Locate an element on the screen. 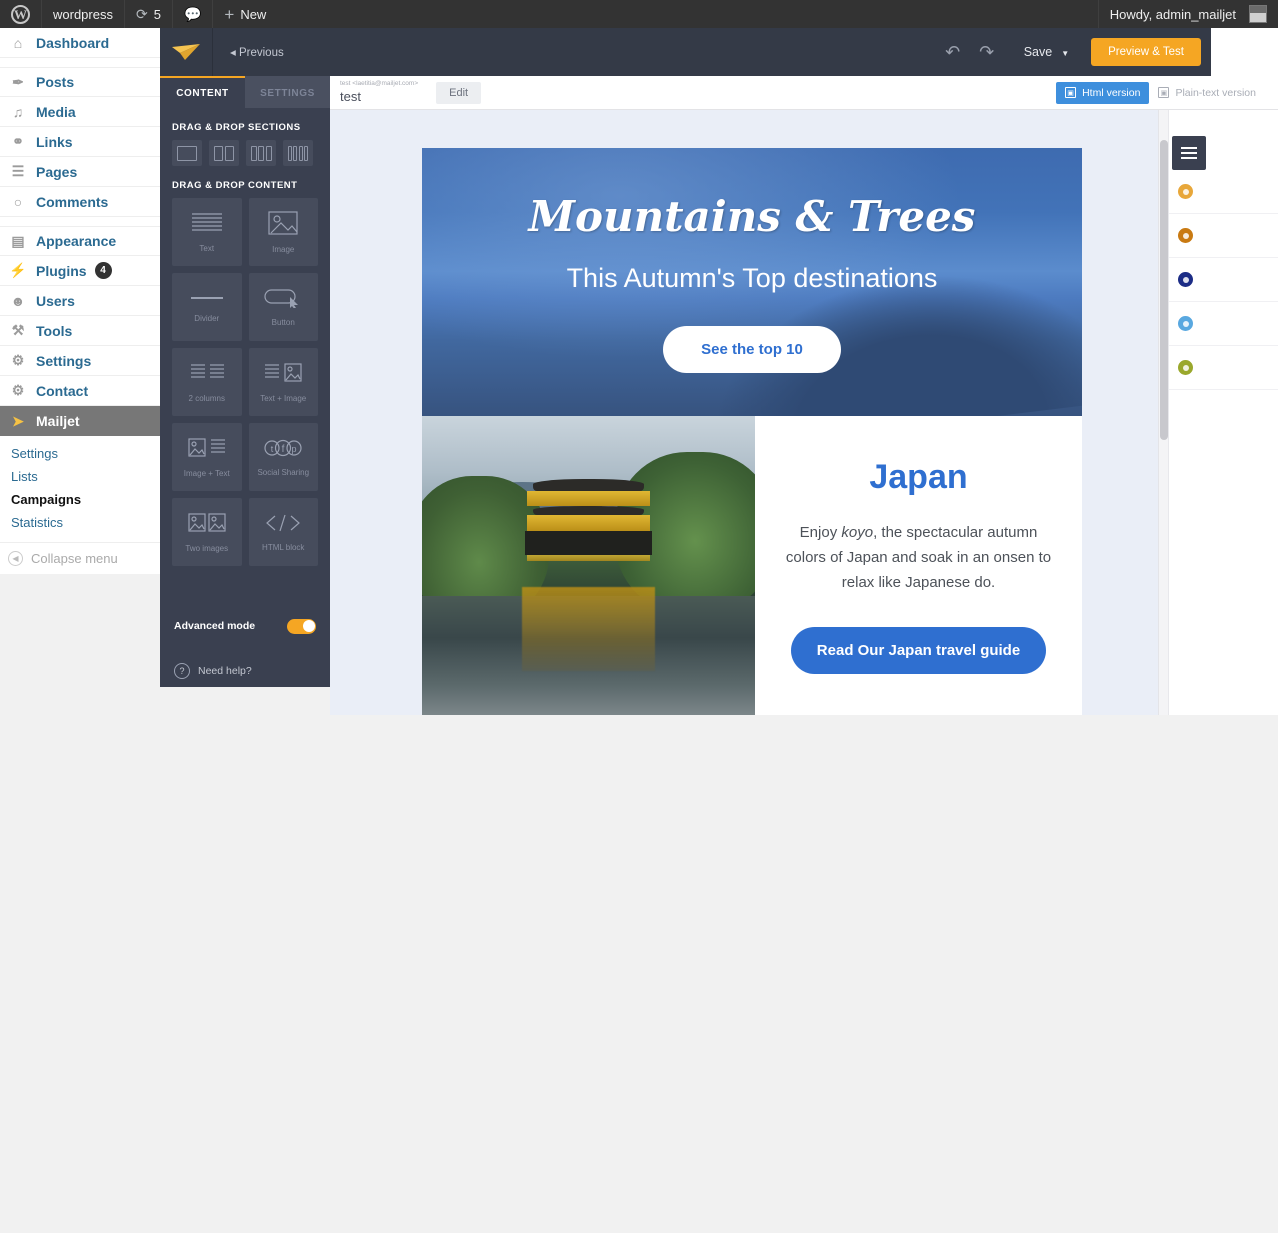  tab-settings-label: SETTINGS is located at coordinates (287, 93).